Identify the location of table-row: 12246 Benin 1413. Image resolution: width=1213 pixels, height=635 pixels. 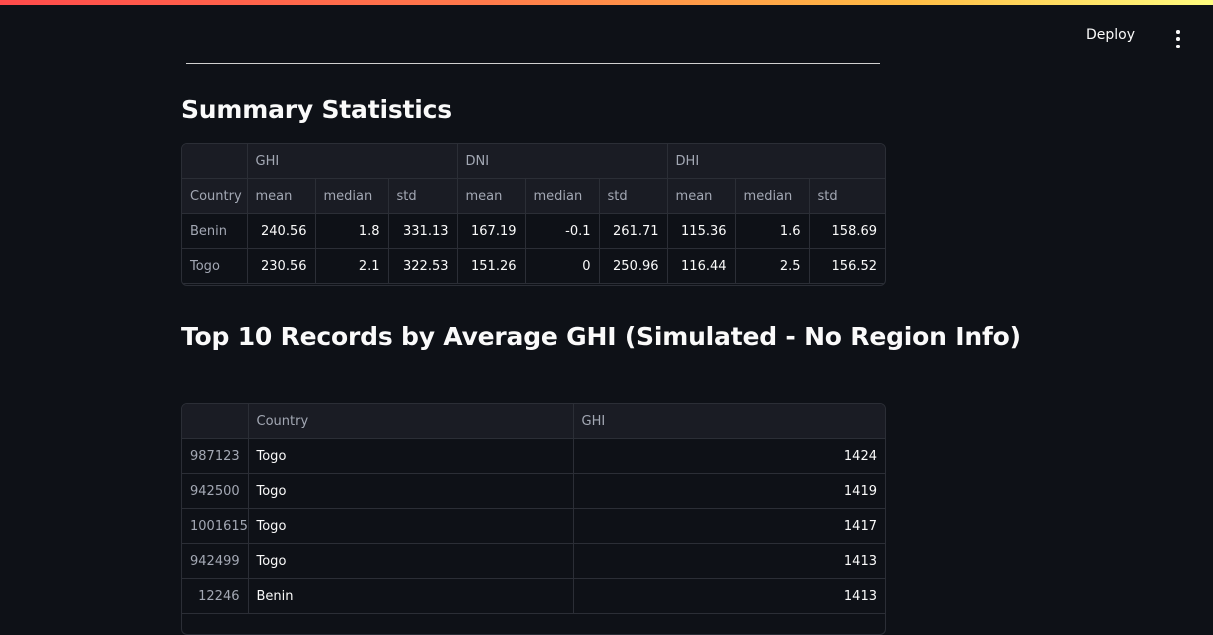
(533, 596).